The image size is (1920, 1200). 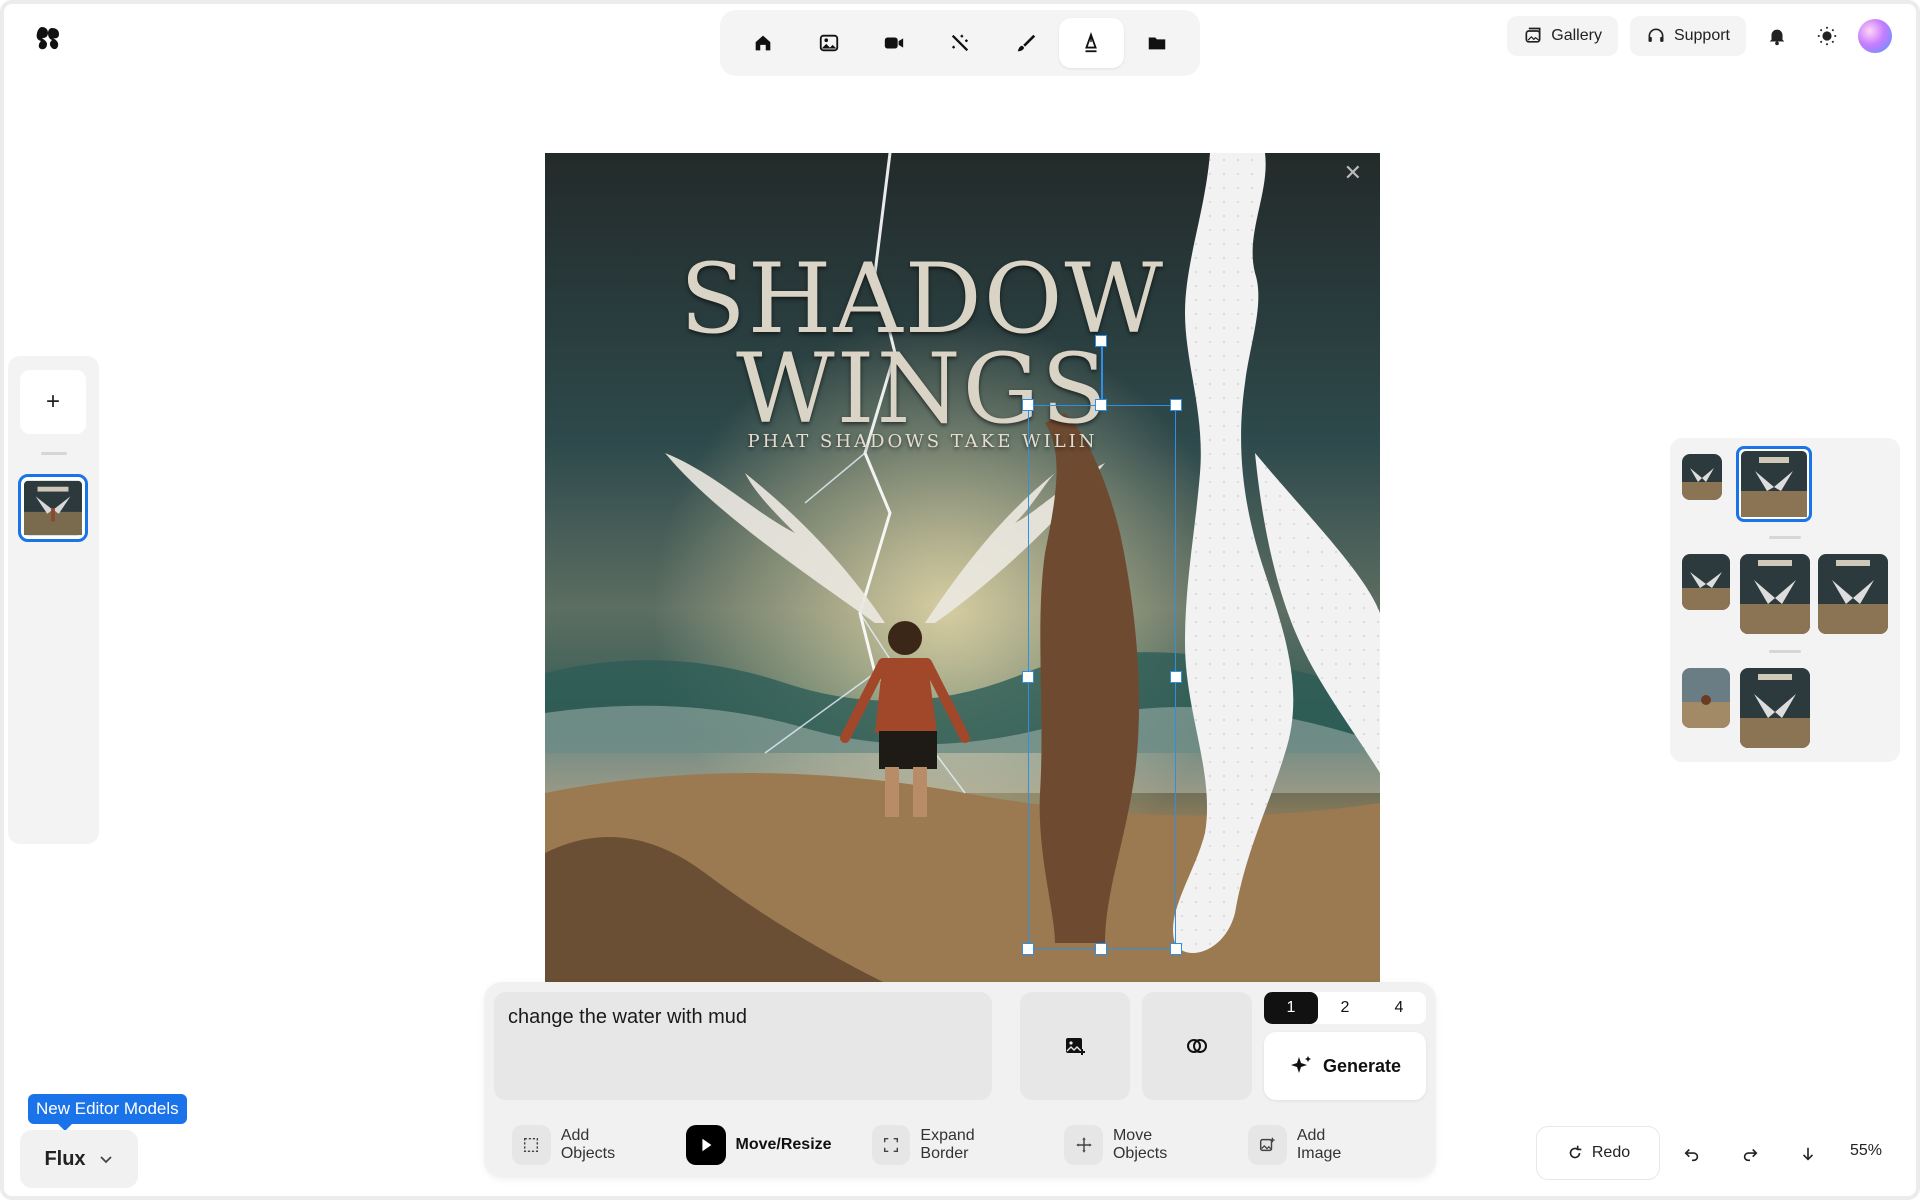 What do you see at coordinates (588, 1144) in the screenshot?
I see `add-objects-label: Add Objects` at bounding box center [588, 1144].